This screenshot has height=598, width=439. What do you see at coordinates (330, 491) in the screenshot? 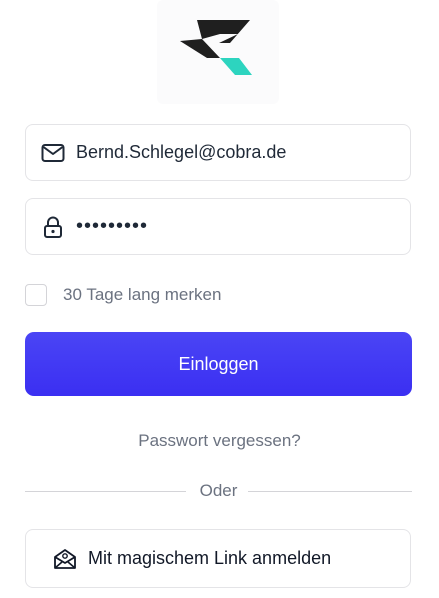
I see `divider-line-right` at bounding box center [330, 491].